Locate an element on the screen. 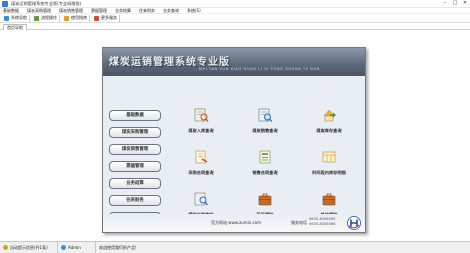  query-purchase-contract: 采购合同查询 is located at coordinates (201, 165).